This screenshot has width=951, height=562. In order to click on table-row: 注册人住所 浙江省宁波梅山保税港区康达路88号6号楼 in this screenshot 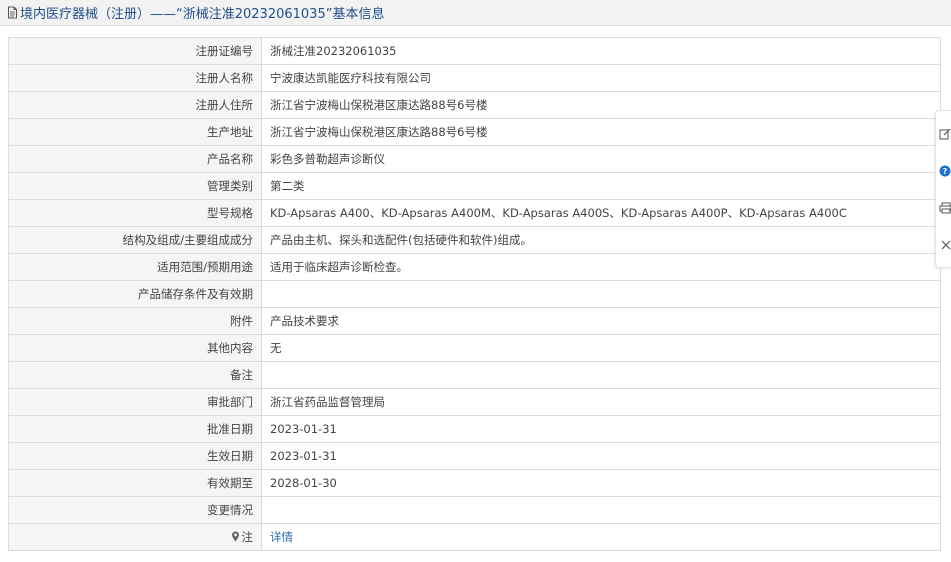, I will do `click(474, 105)`.